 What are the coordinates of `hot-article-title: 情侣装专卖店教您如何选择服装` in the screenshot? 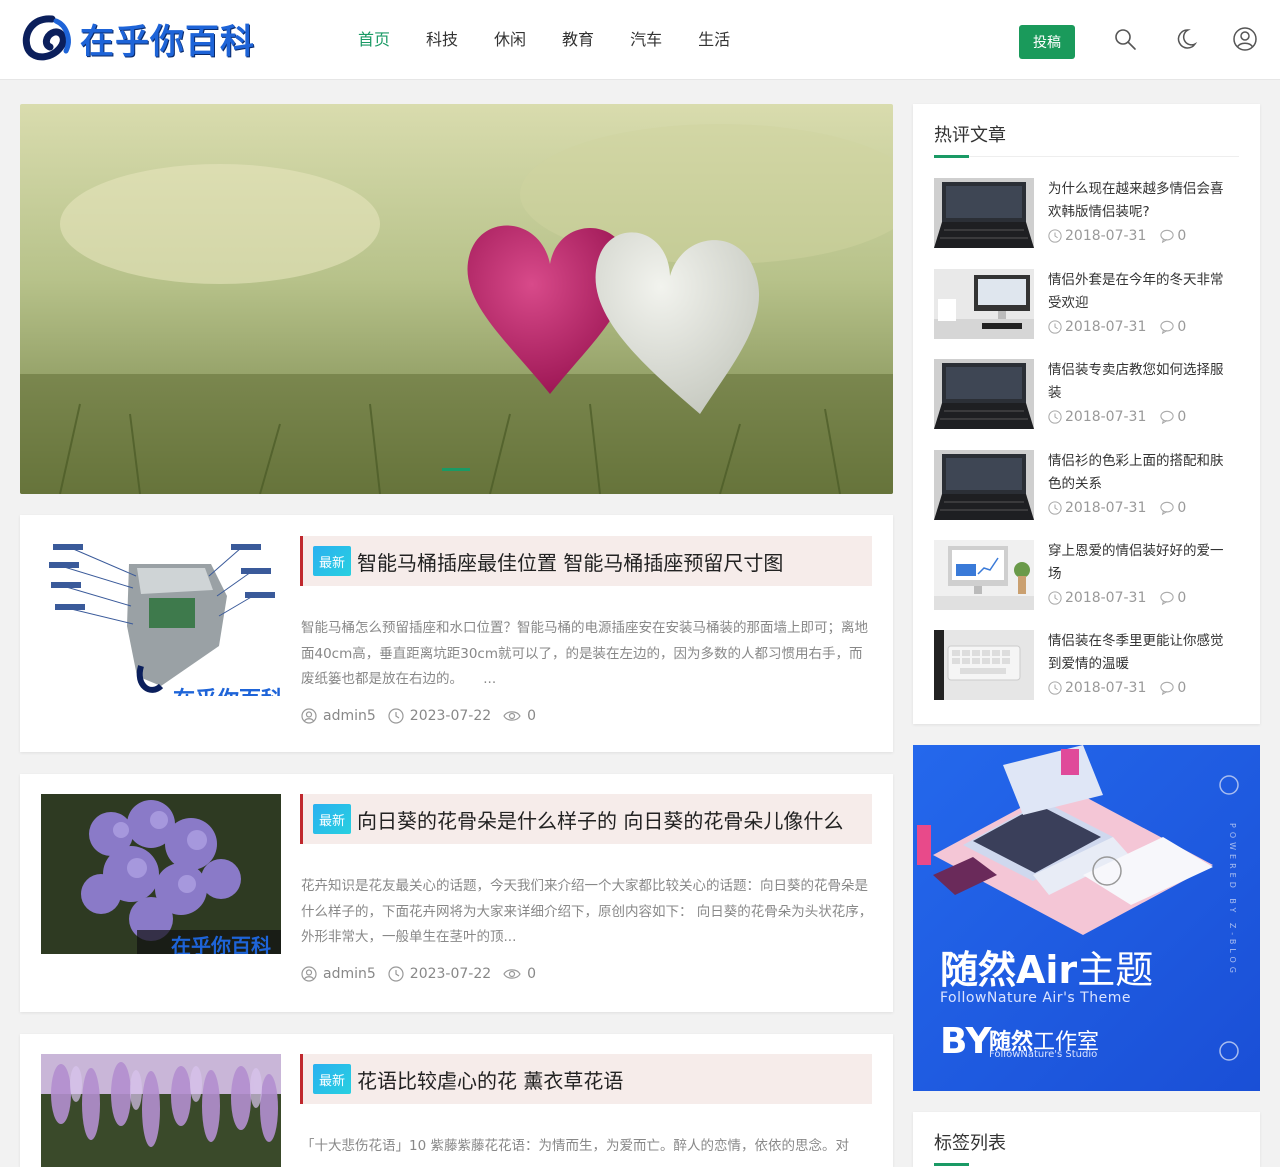 It's located at (1142, 382).